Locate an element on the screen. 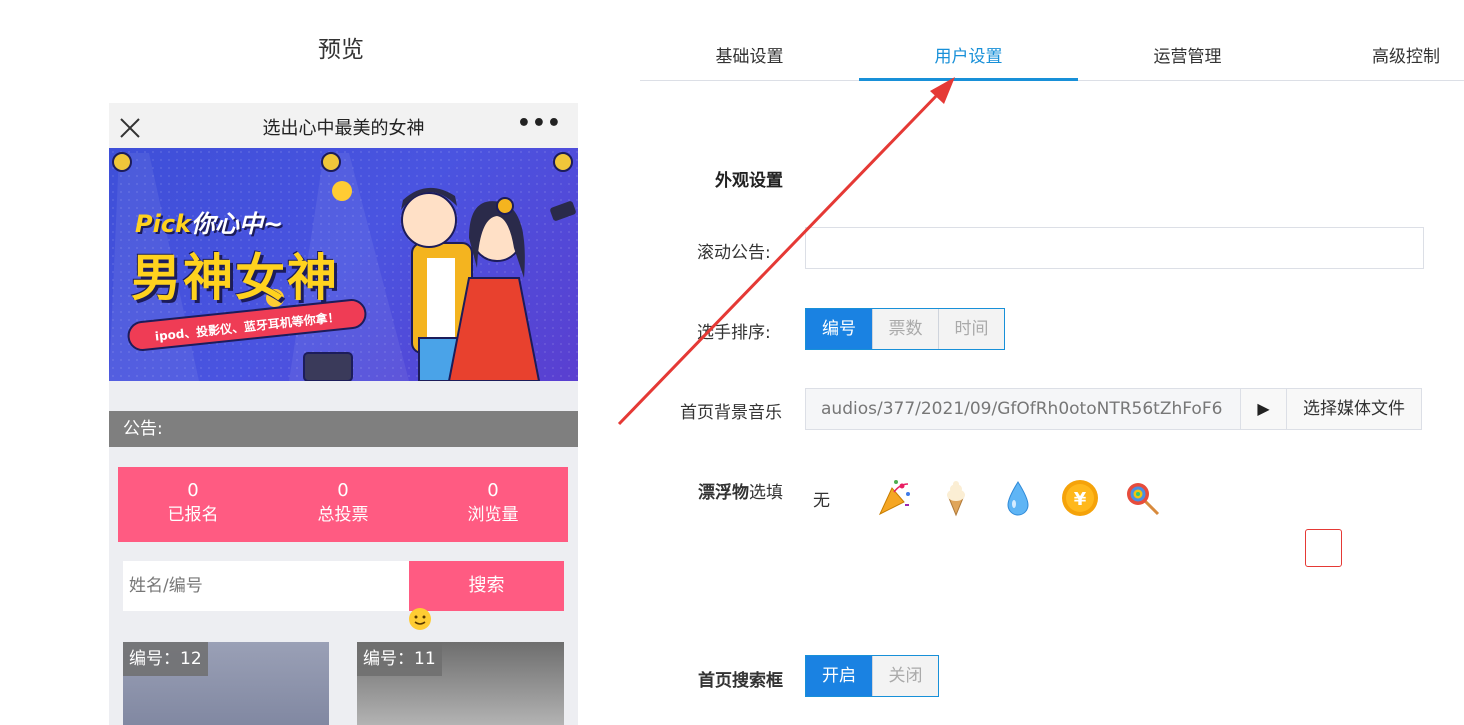 The height and width of the screenshot is (725, 1464). sort-by-number: 编号 is located at coordinates (839, 329).